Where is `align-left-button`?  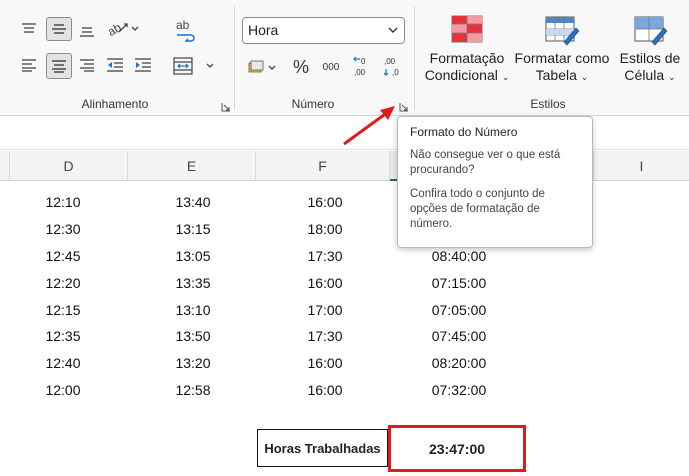 align-left-button is located at coordinates (29, 65).